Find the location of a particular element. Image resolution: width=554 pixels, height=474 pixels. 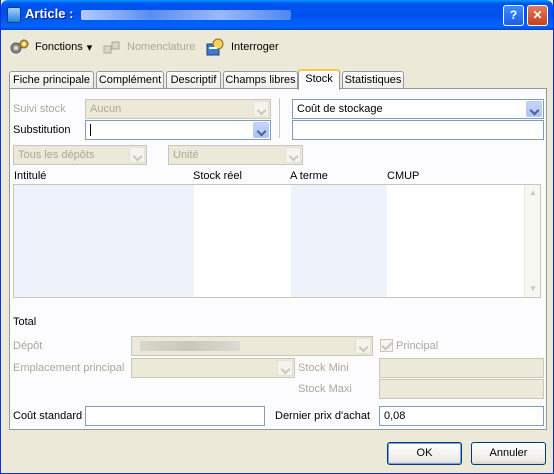

redacted-depot-value is located at coordinates (190, 346).